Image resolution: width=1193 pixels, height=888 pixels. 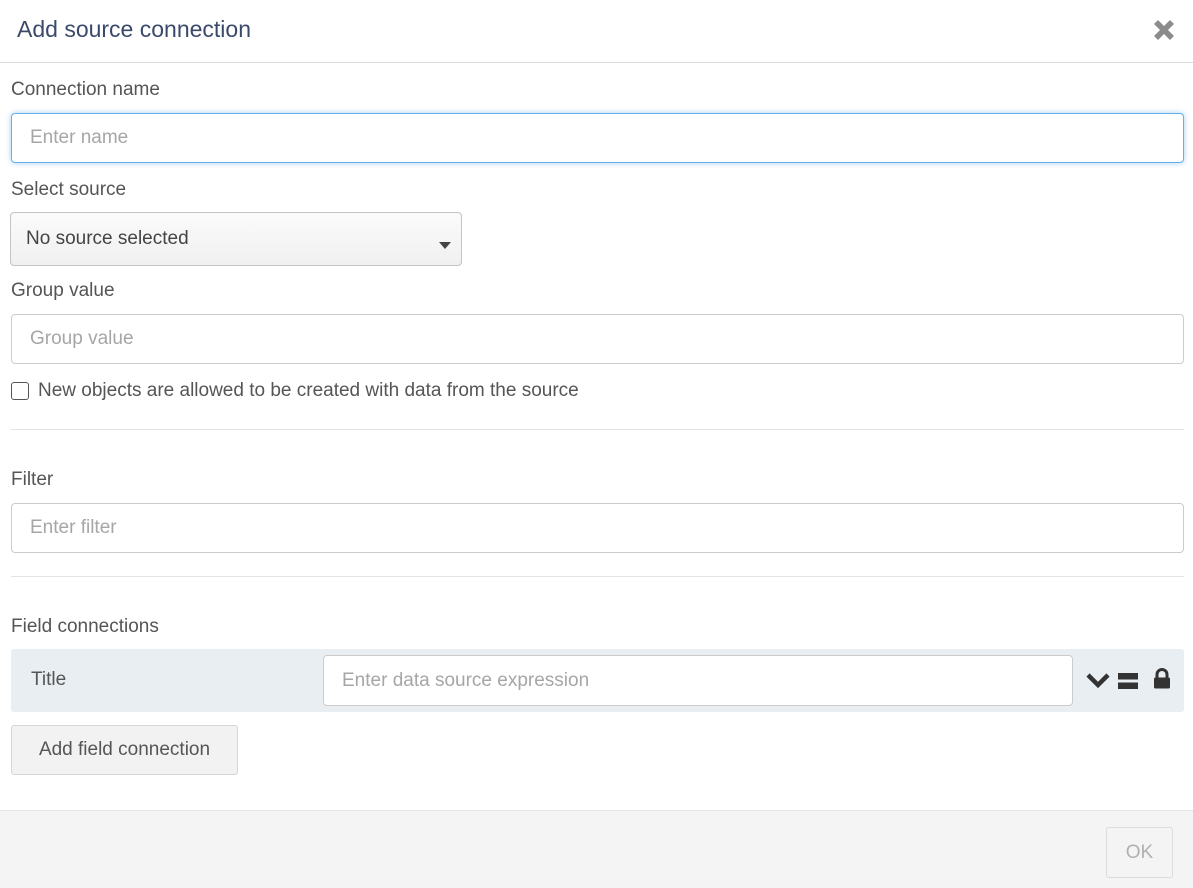 I want to click on lock-icon, so click(x=1162, y=681).